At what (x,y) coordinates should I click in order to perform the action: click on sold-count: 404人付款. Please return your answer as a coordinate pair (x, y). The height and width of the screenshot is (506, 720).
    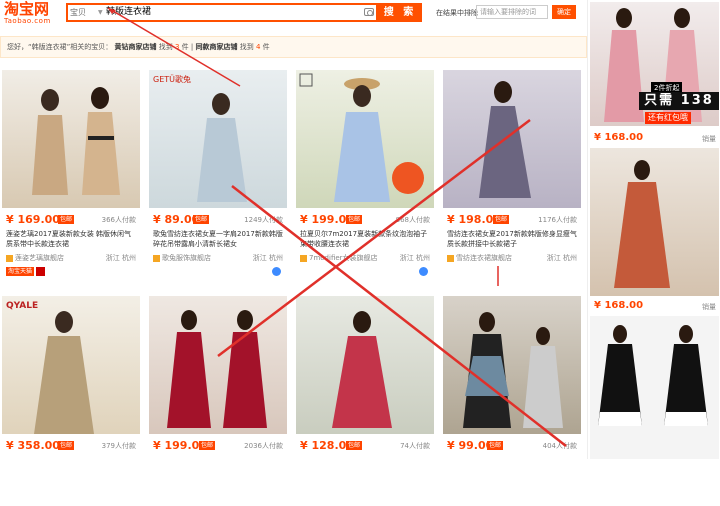
    Looking at the image, I should click on (559, 446).